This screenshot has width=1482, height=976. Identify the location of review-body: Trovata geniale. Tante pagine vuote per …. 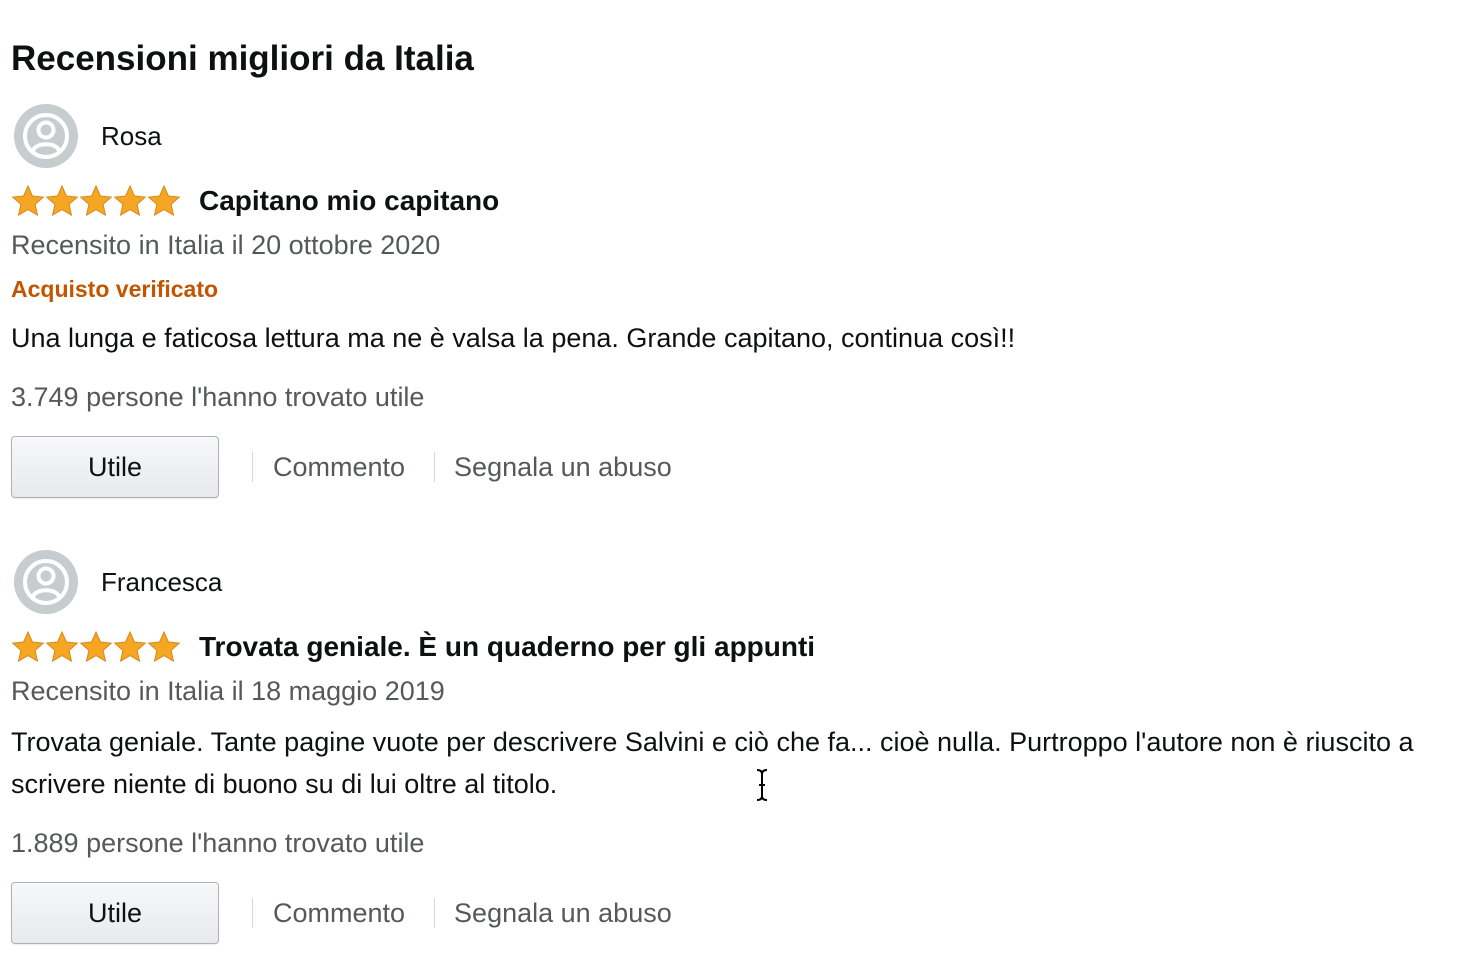
(712, 763).